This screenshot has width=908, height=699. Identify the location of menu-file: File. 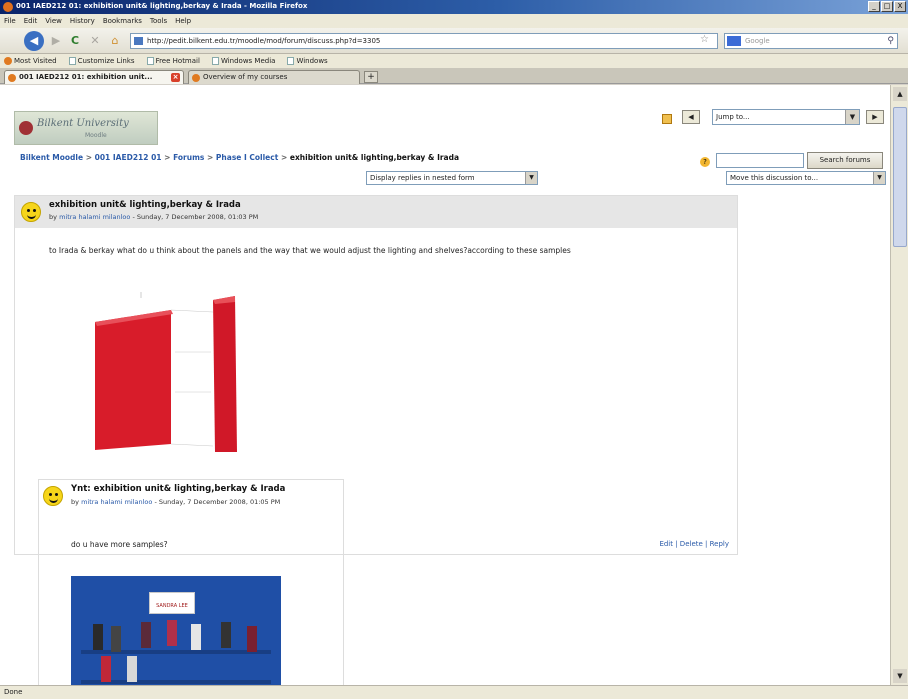
(10, 21).